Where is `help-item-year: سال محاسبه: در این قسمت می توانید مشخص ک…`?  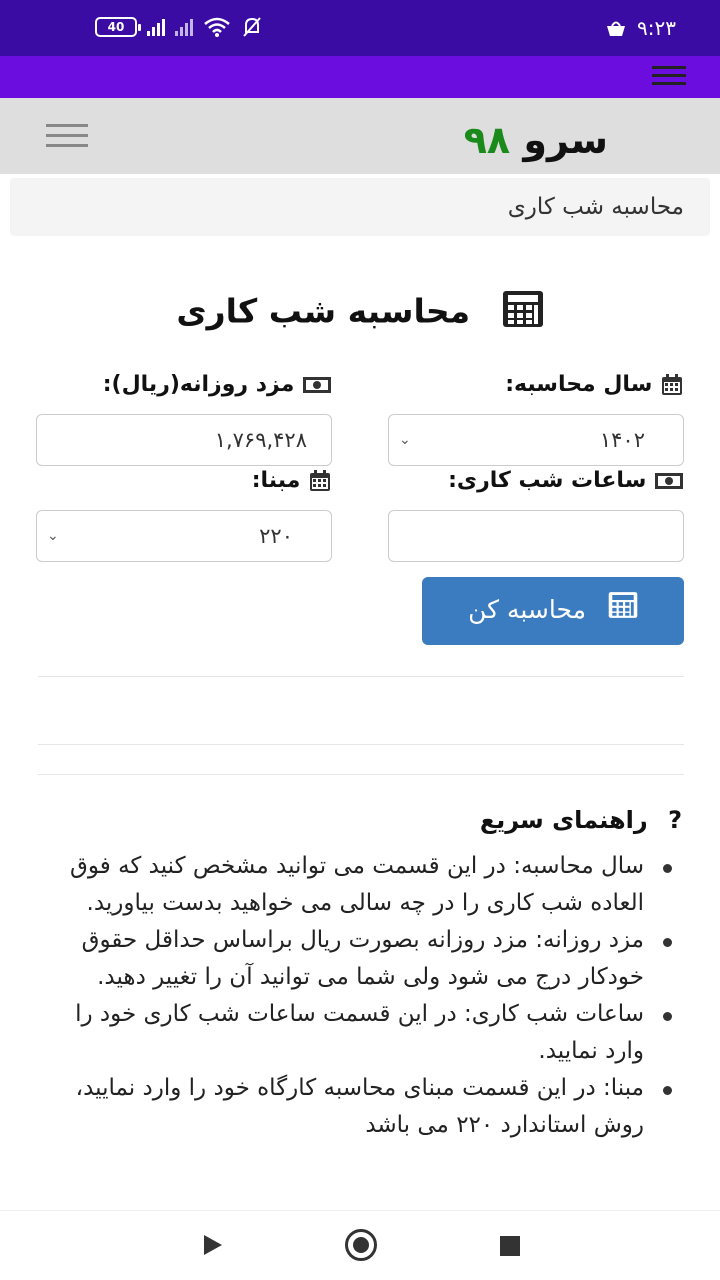 help-item-year: سال محاسبه: در این قسمت می توانید مشخص ک… is located at coordinates (370, 885).